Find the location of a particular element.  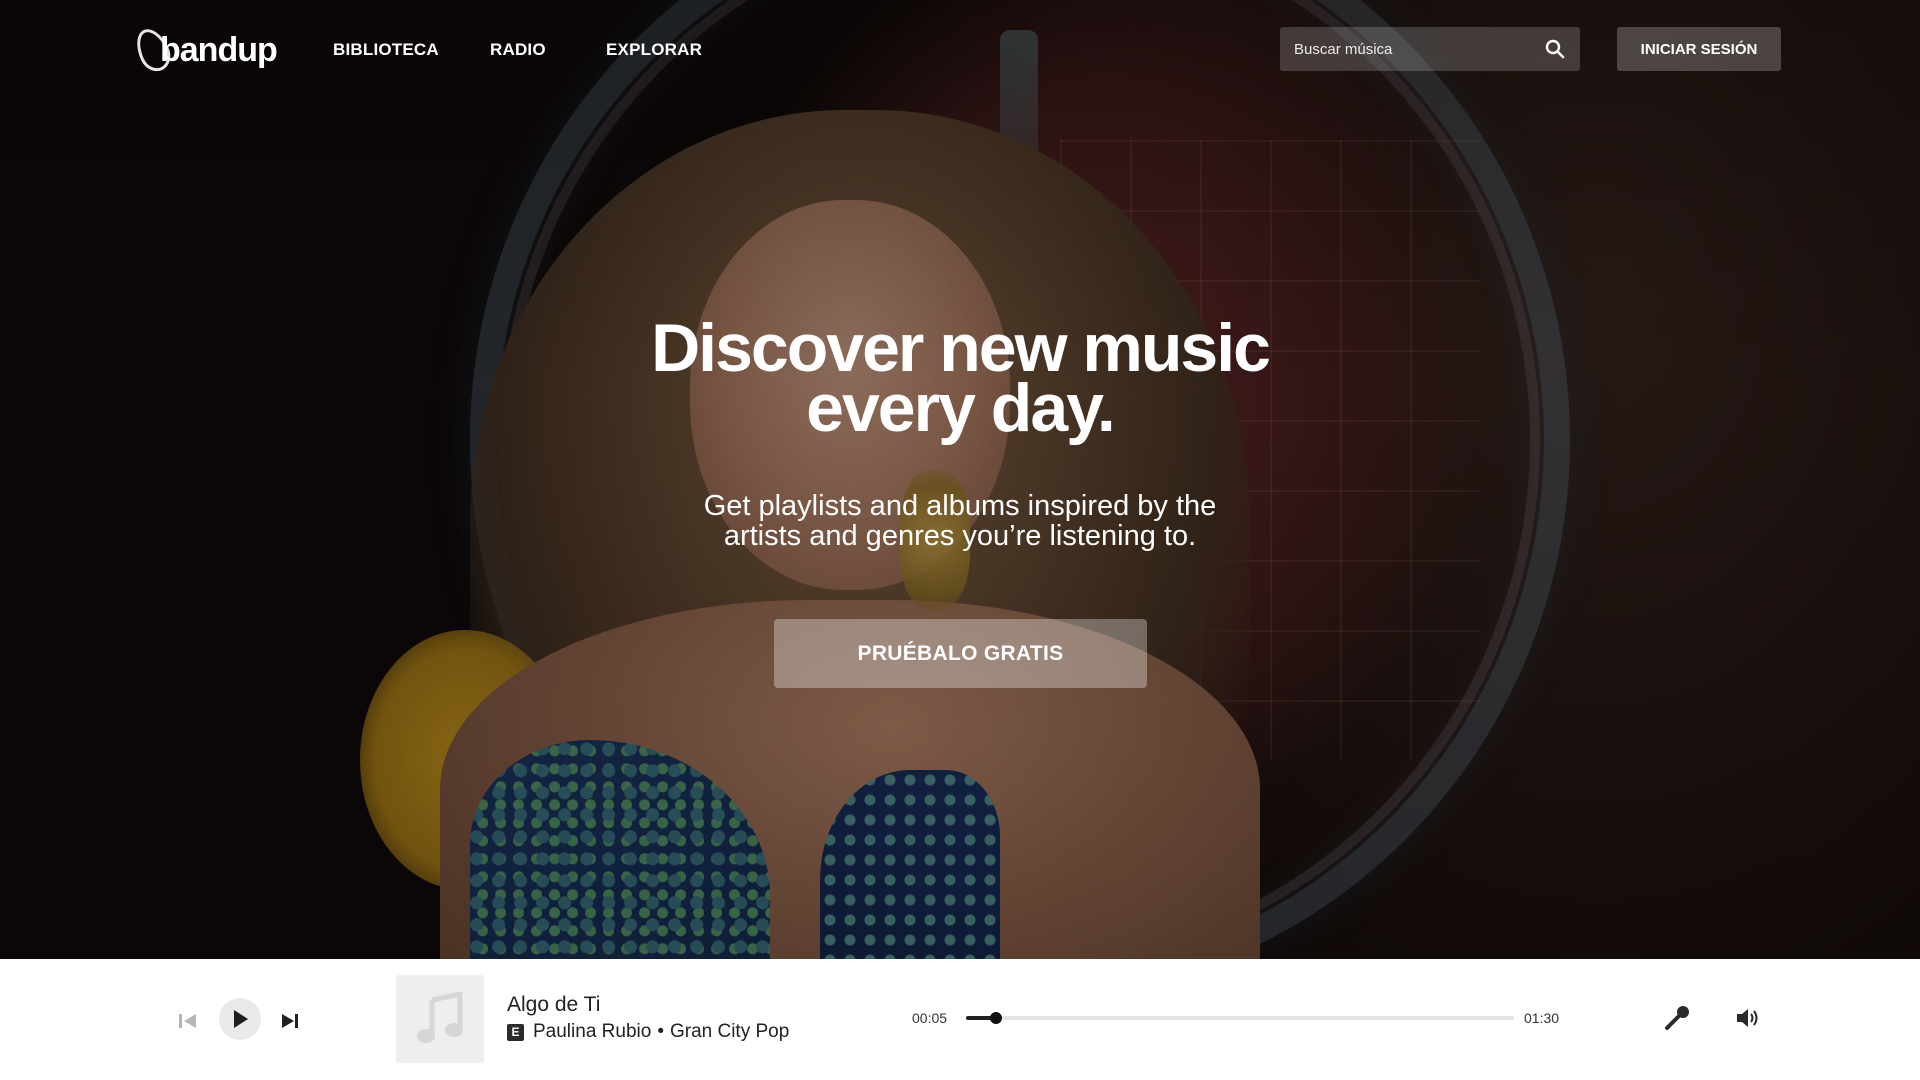

microphone-icon is located at coordinates (1677, 1018).